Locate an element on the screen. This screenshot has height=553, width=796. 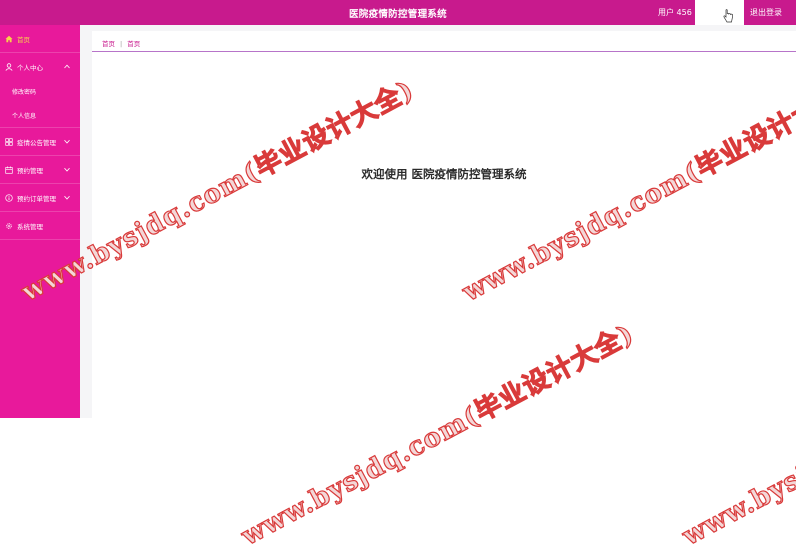
sidebar-item-profile: 个人中心 is located at coordinates (40, 66).